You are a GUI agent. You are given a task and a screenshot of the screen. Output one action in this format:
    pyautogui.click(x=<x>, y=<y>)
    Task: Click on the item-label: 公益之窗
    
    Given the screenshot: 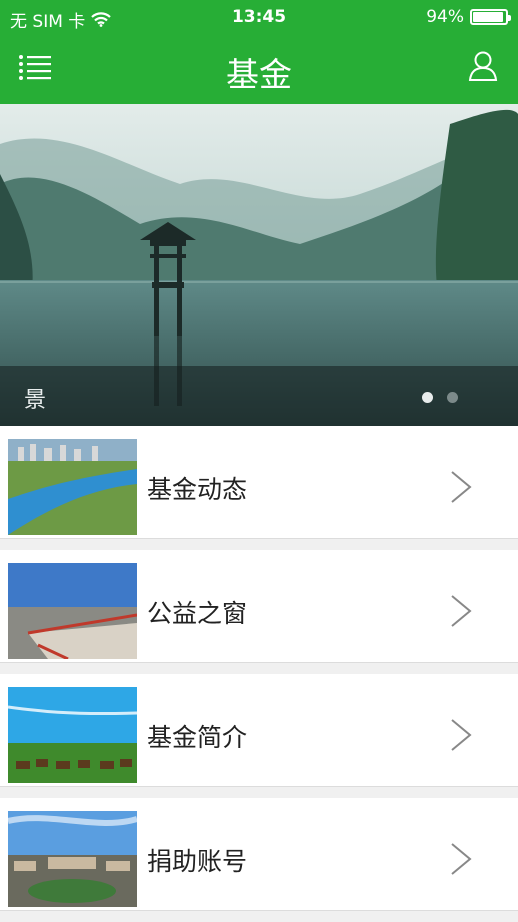 What is the action you would take?
    pyautogui.click(x=197, y=613)
    